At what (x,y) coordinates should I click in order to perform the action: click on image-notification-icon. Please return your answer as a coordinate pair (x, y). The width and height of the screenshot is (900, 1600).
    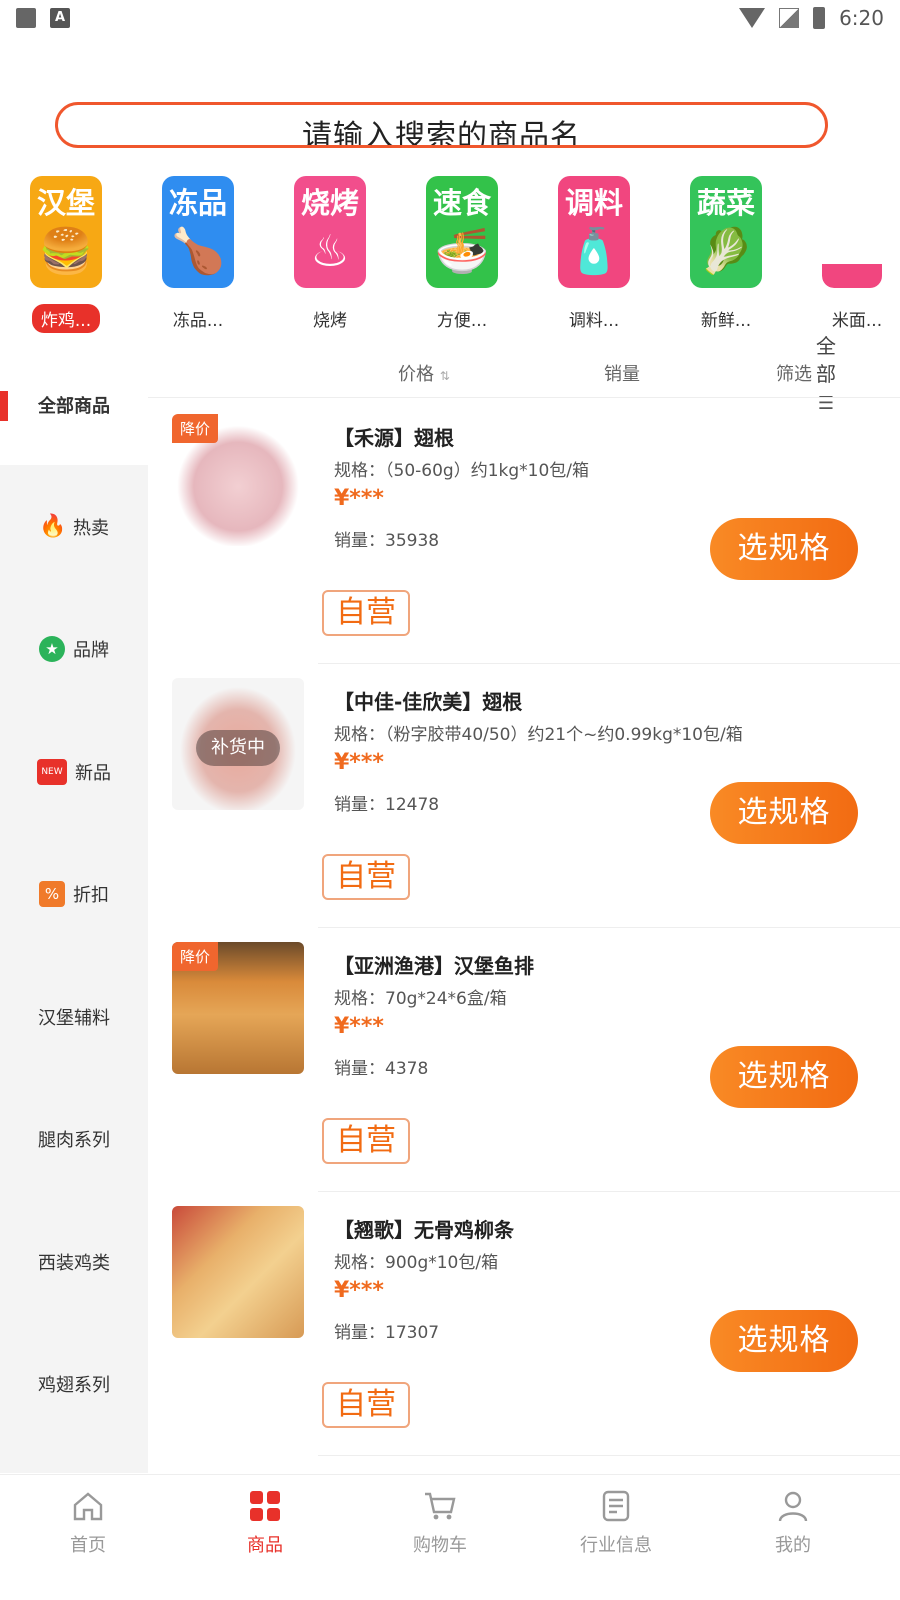
    Looking at the image, I should click on (26, 18).